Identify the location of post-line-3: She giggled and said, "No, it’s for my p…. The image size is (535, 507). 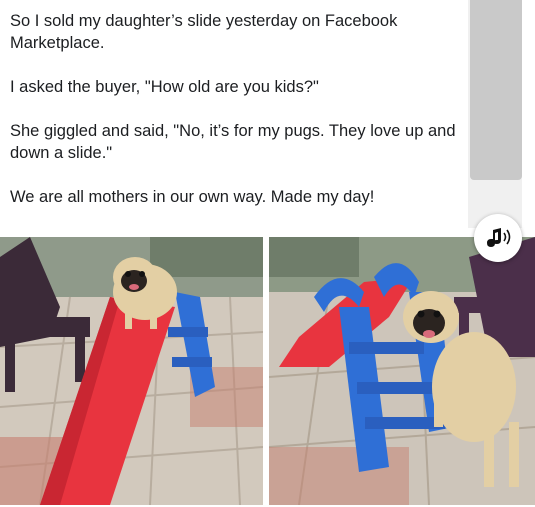
(233, 142).